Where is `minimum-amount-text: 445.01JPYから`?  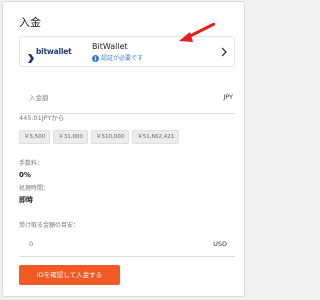
minimum-amount-text: 445.01JPYから is located at coordinates (42, 118).